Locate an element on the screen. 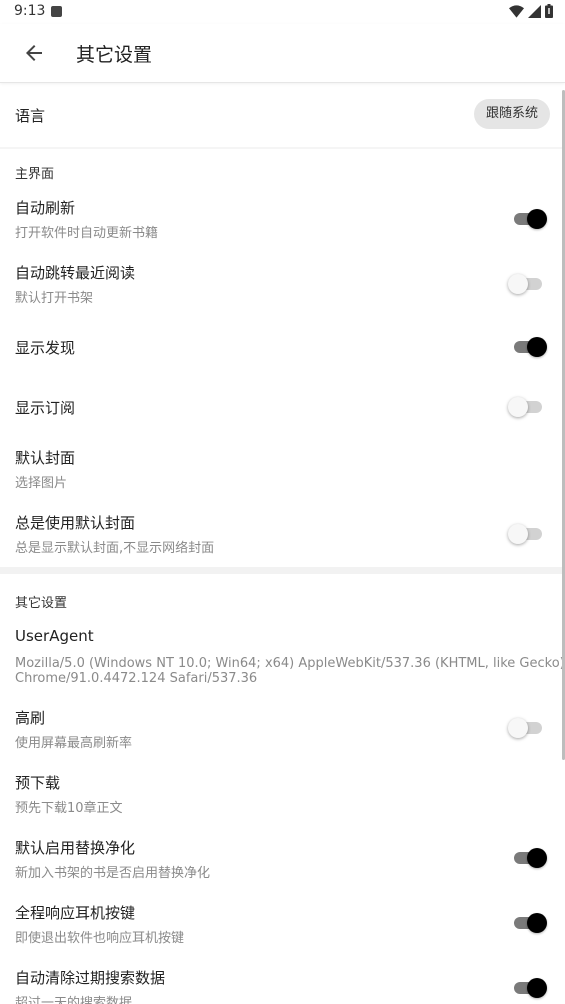  page-title: 其它设置 is located at coordinates (114, 55).